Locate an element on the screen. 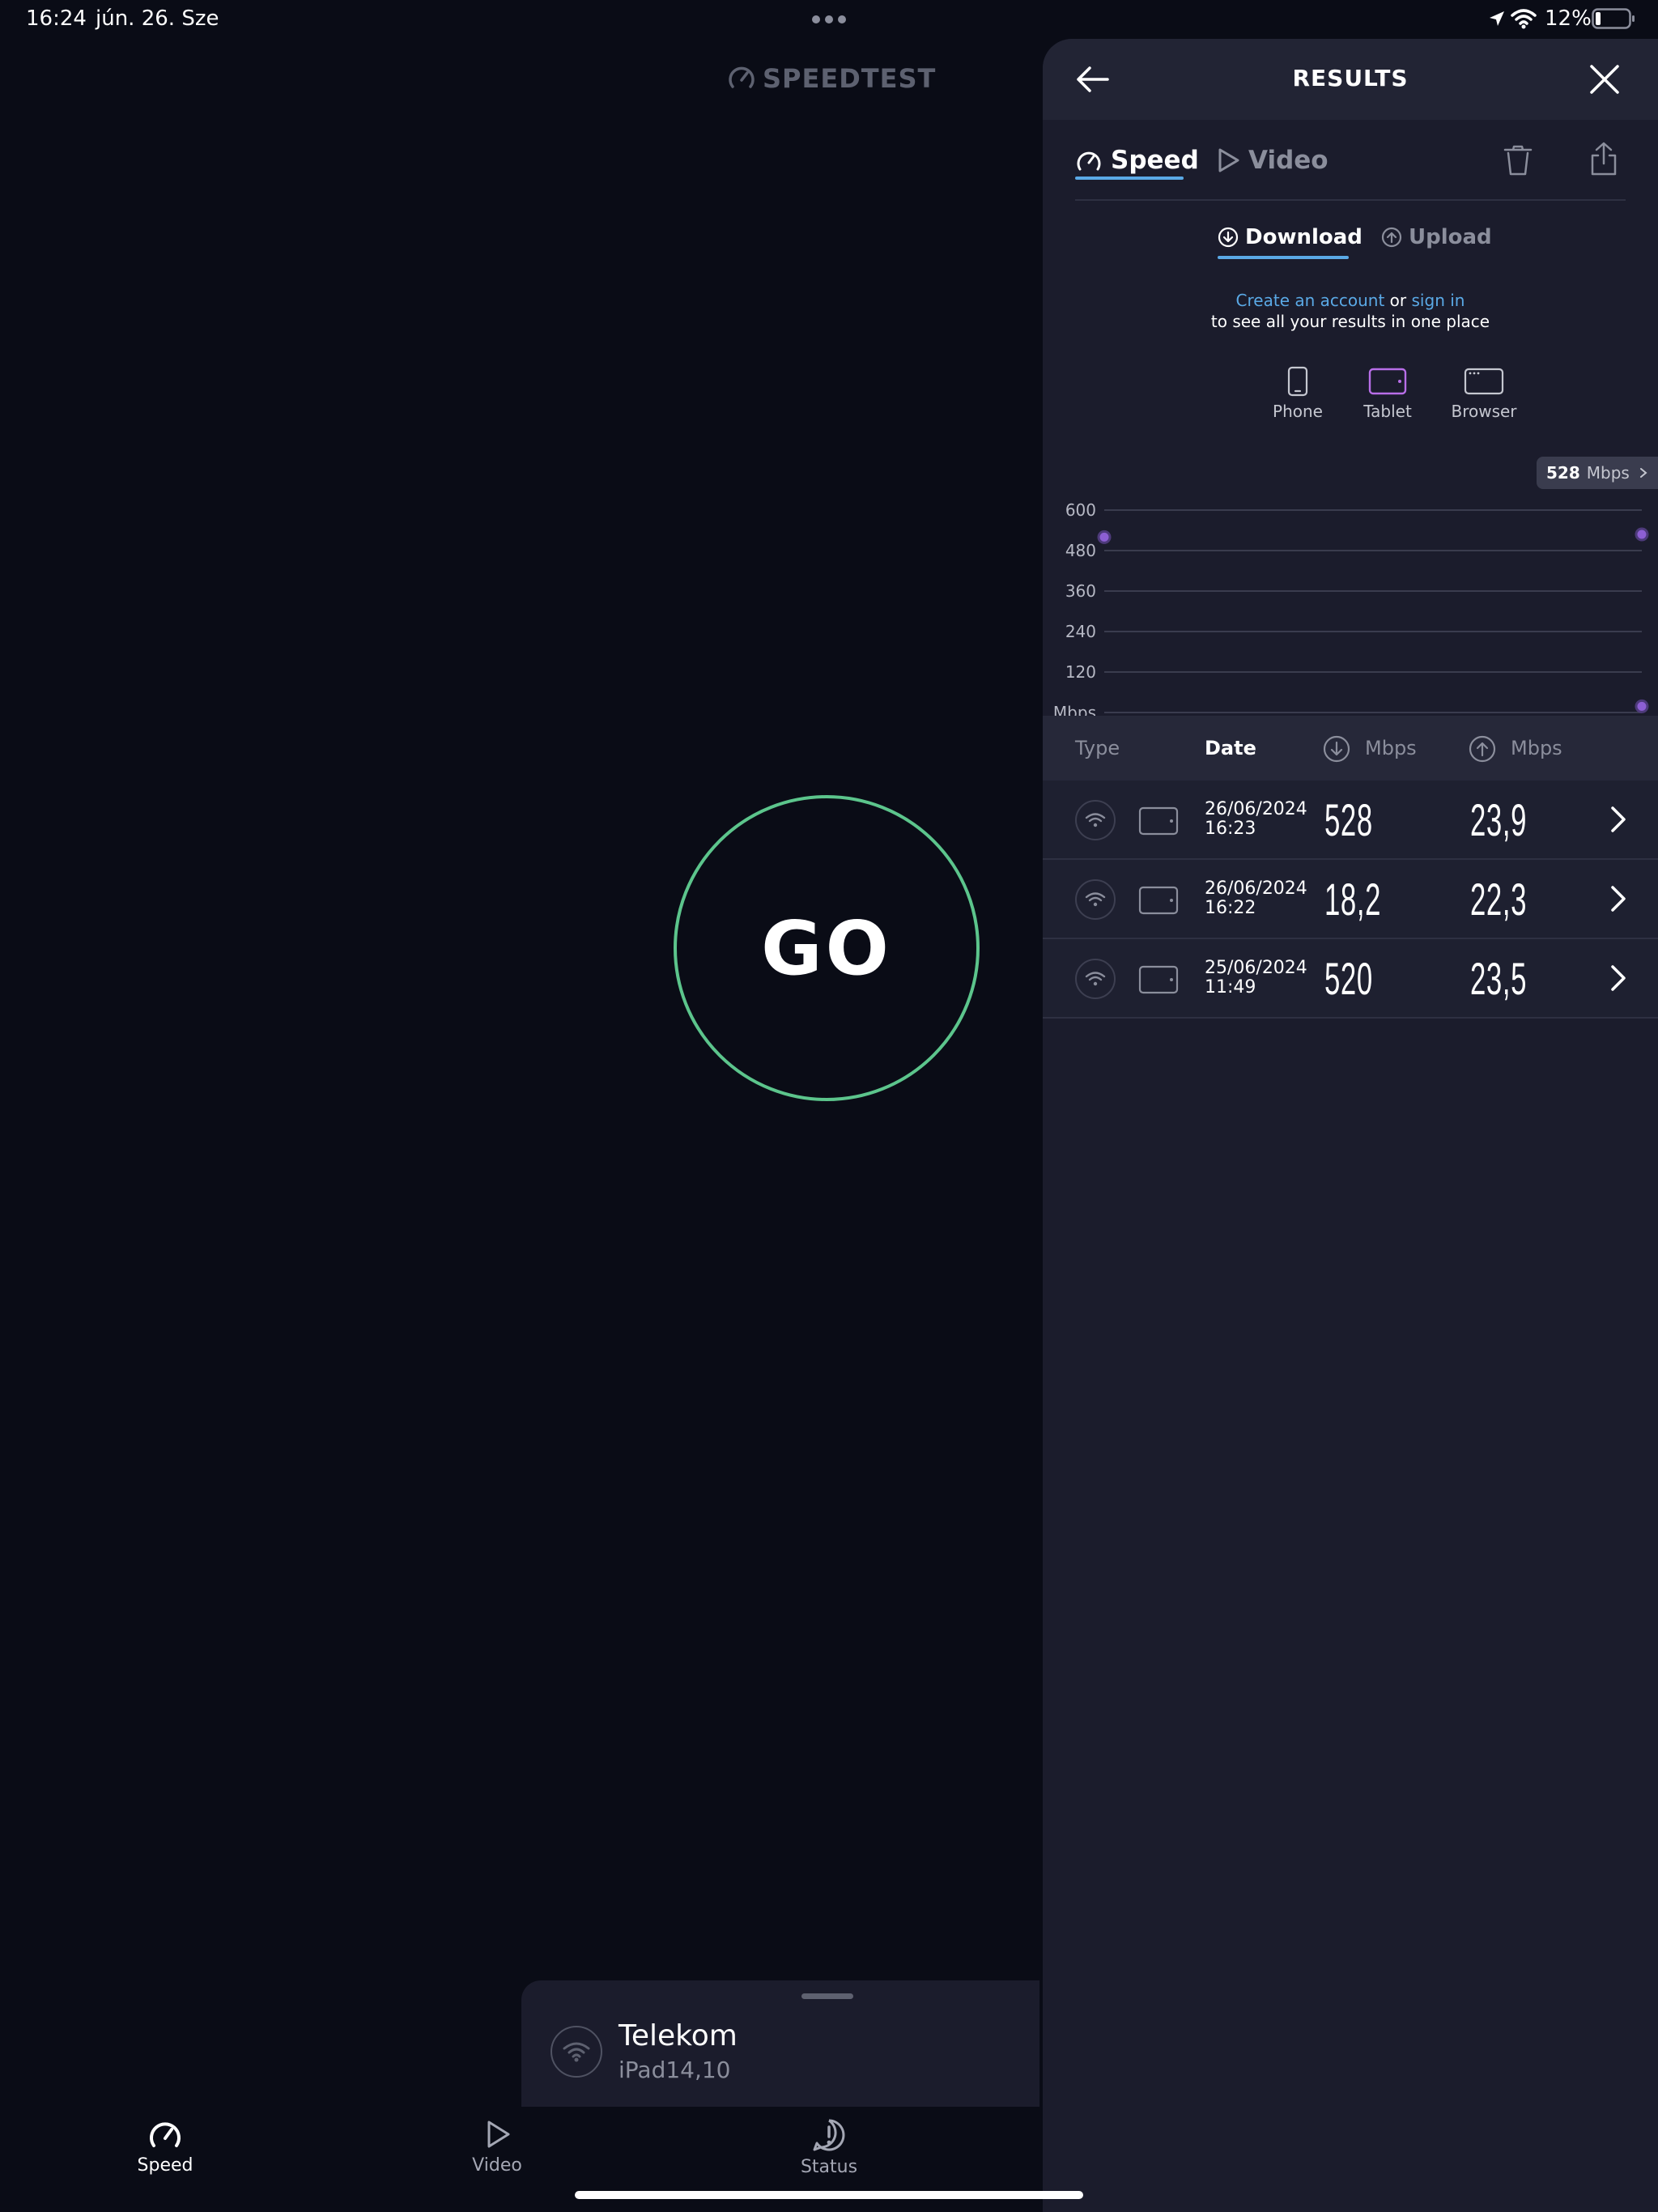  tabs-divider is located at coordinates (1350, 200).